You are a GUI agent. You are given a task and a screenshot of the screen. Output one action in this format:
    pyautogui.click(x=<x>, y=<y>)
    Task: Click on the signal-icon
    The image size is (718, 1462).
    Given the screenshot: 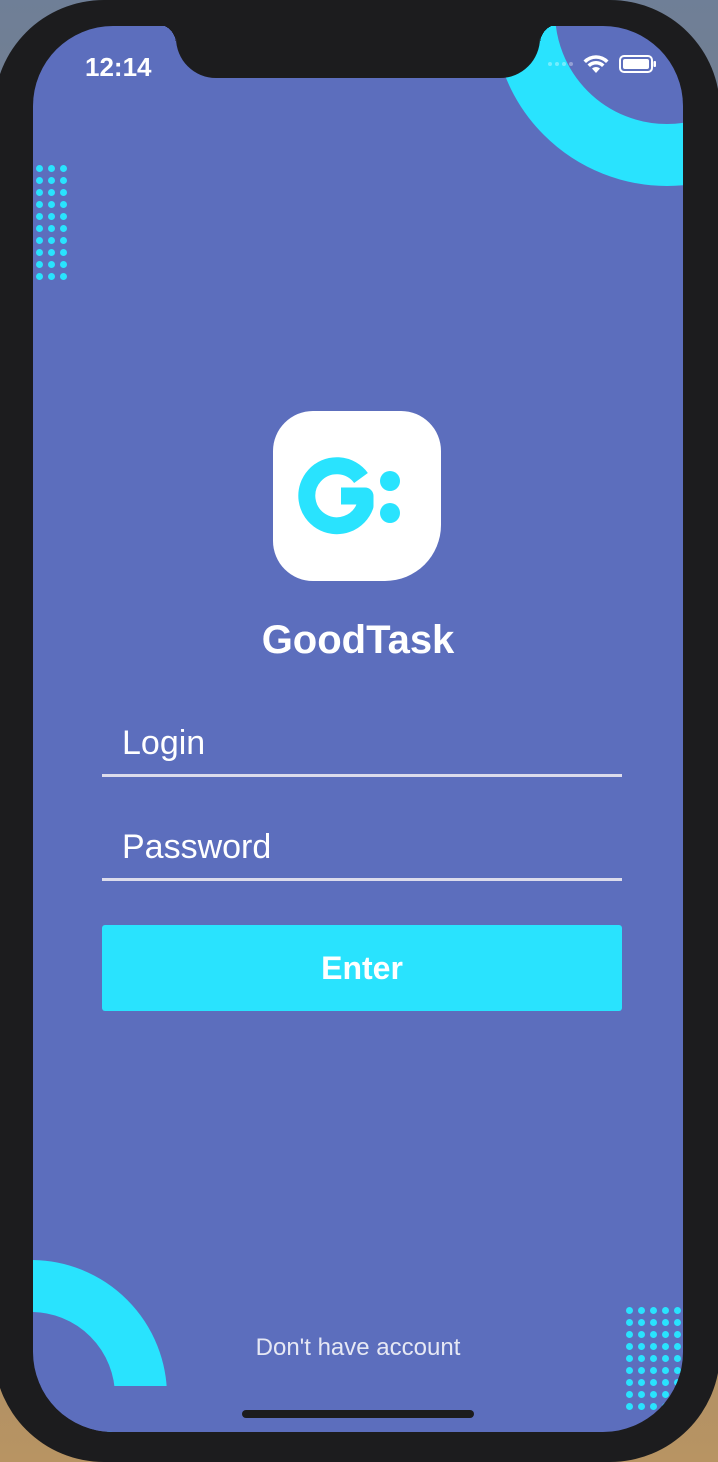 What is the action you would take?
    pyautogui.click(x=560, y=64)
    